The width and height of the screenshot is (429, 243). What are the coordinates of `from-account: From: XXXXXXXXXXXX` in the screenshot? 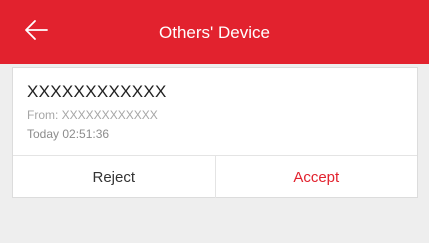 It's located at (92, 115).